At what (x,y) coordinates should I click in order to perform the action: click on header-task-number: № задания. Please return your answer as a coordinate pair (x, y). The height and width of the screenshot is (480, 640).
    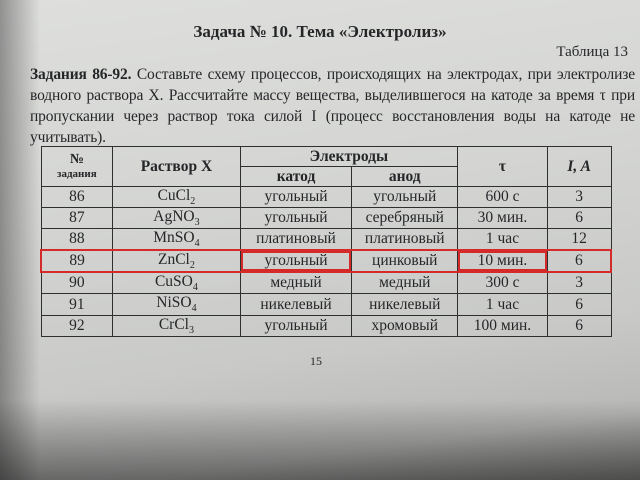
    Looking at the image, I should click on (77, 166).